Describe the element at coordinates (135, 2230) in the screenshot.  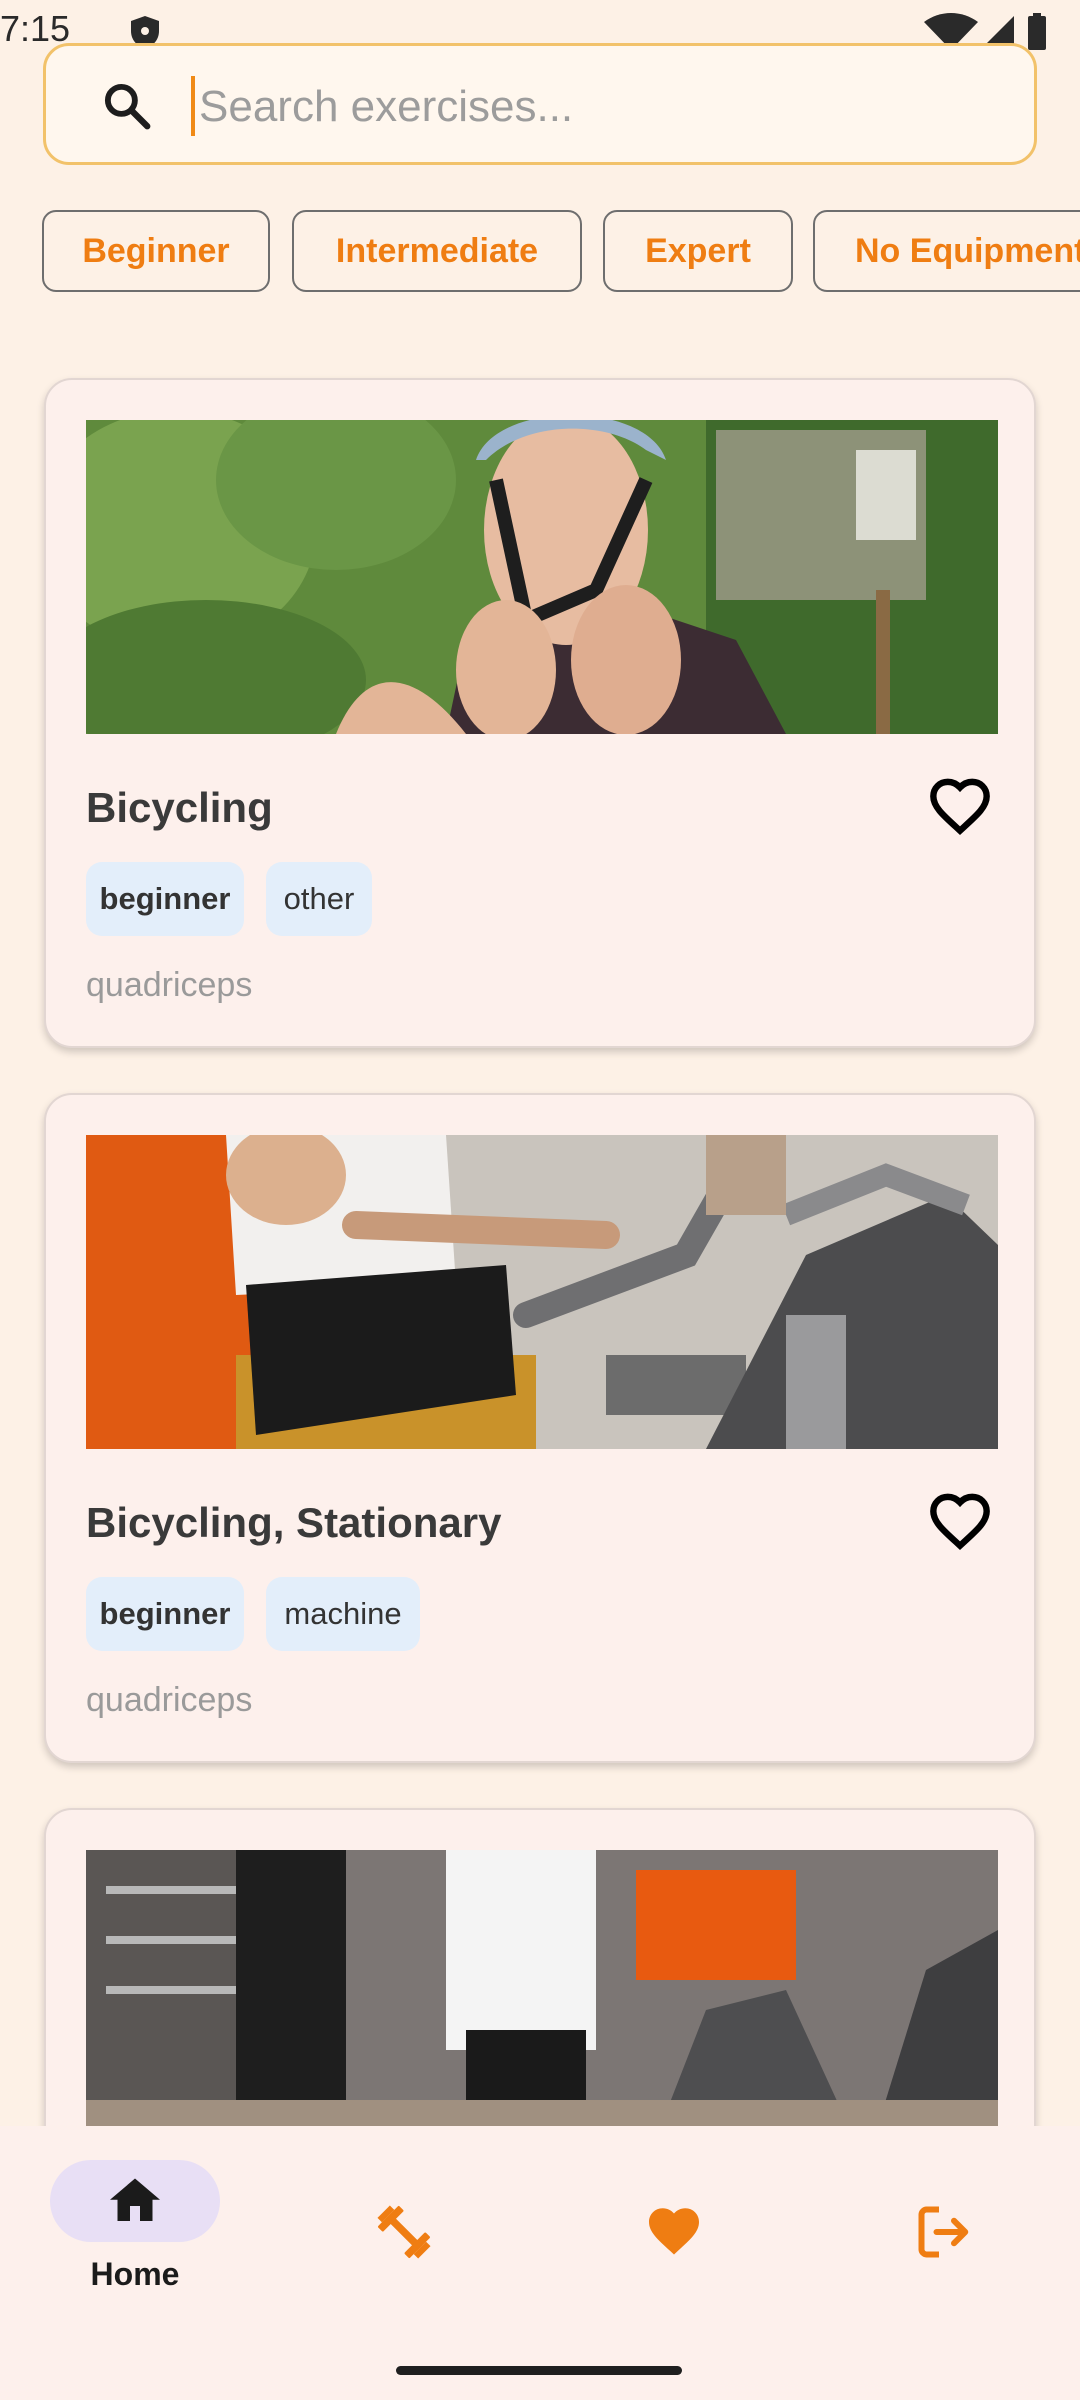
I see `nav-home: Home` at that location.